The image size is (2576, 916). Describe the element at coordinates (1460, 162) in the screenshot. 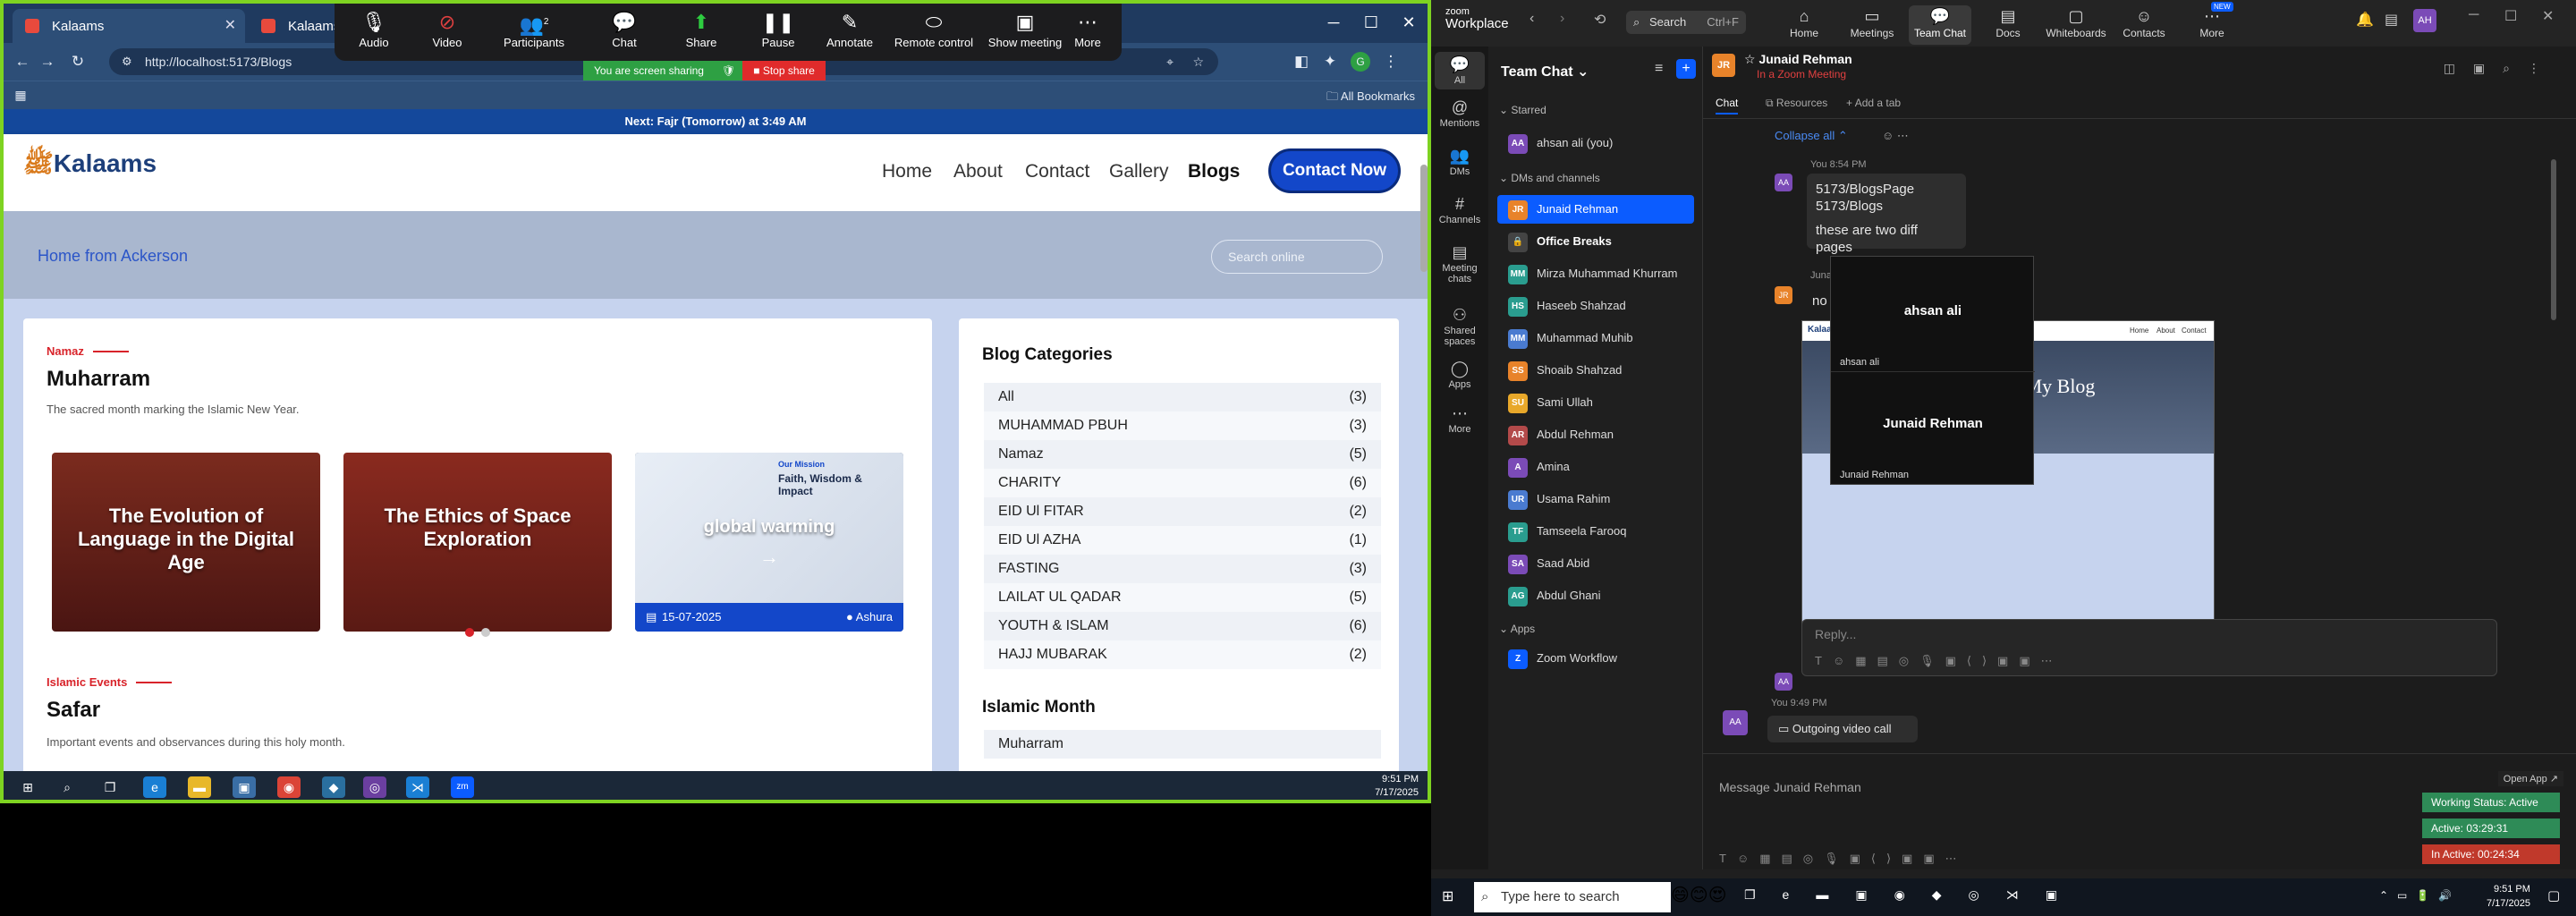

I see `rail-dms: 👥 DMs` at that location.